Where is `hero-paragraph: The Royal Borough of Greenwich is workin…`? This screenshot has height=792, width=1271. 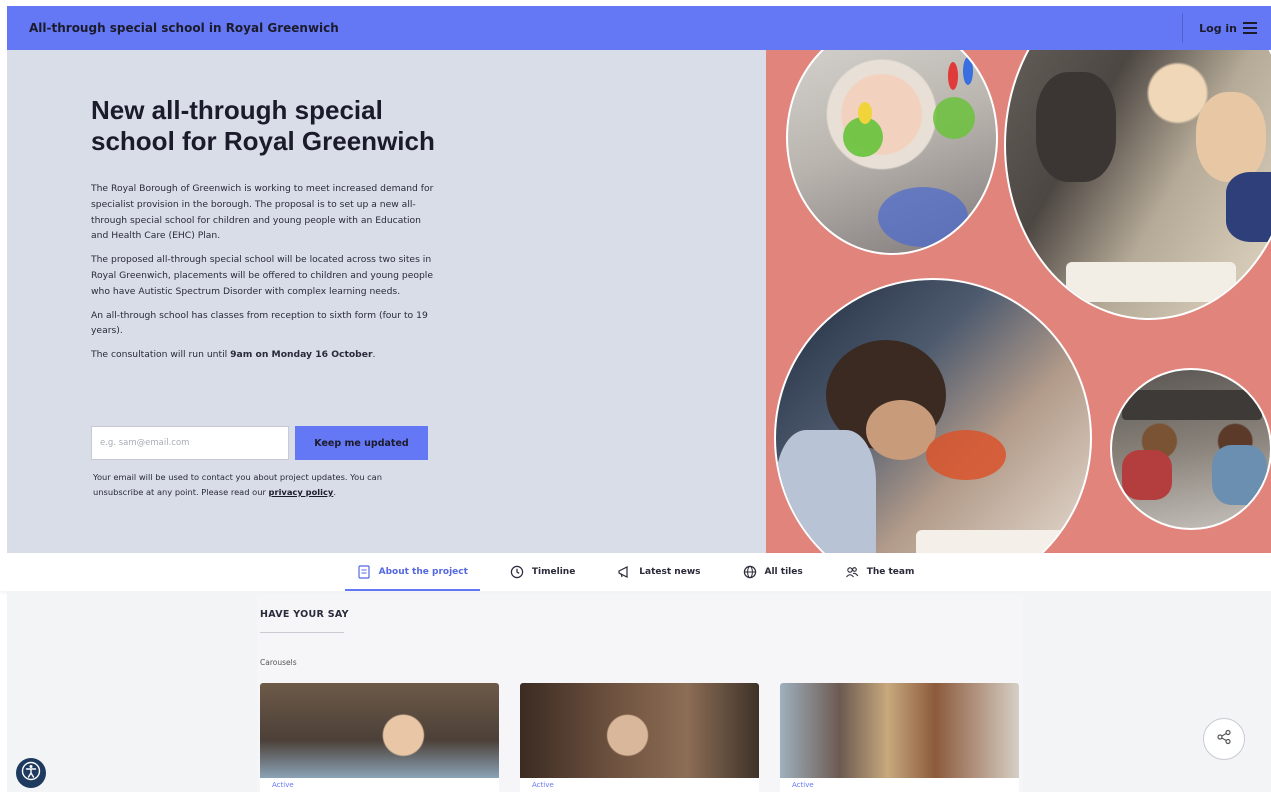
hero-paragraph: The Royal Borough of Greenwich is workin… is located at coordinates (262, 212).